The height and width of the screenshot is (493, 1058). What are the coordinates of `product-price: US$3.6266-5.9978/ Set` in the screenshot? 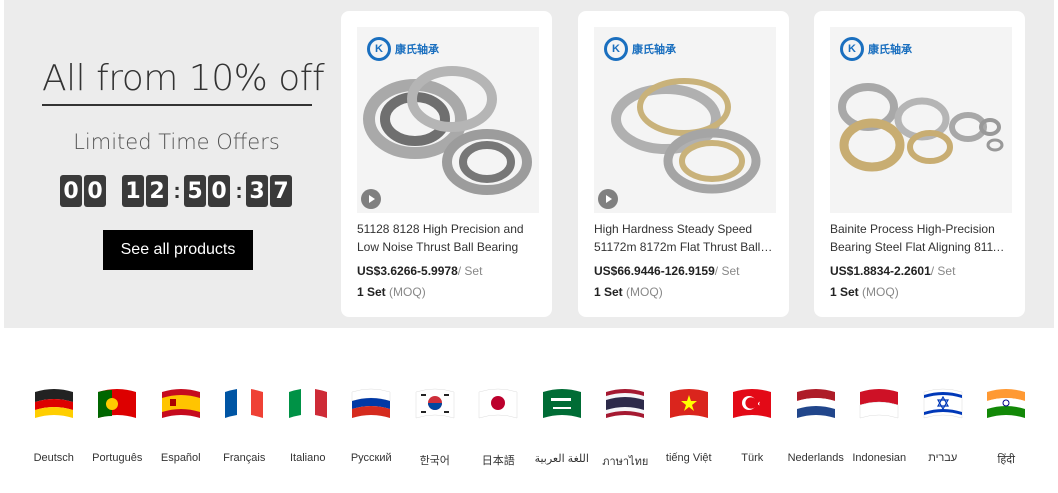 It's located at (419, 271).